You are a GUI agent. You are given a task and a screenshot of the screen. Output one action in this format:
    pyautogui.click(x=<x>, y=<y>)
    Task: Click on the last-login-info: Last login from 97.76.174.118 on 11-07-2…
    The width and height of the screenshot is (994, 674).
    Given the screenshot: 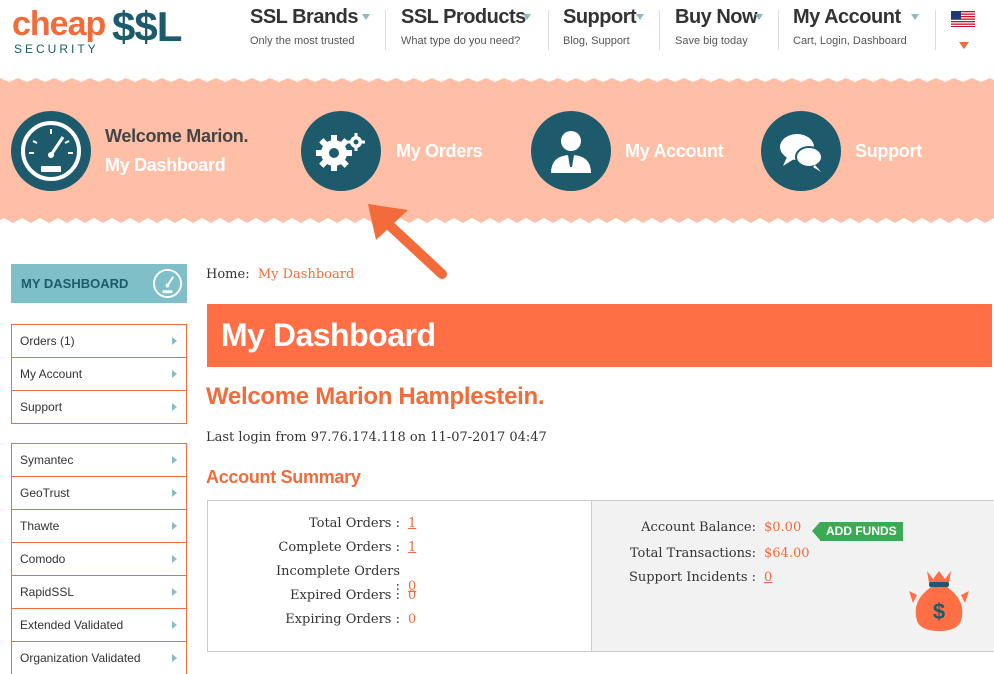 What is the action you would take?
    pyautogui.click(x=376, y=437)
    